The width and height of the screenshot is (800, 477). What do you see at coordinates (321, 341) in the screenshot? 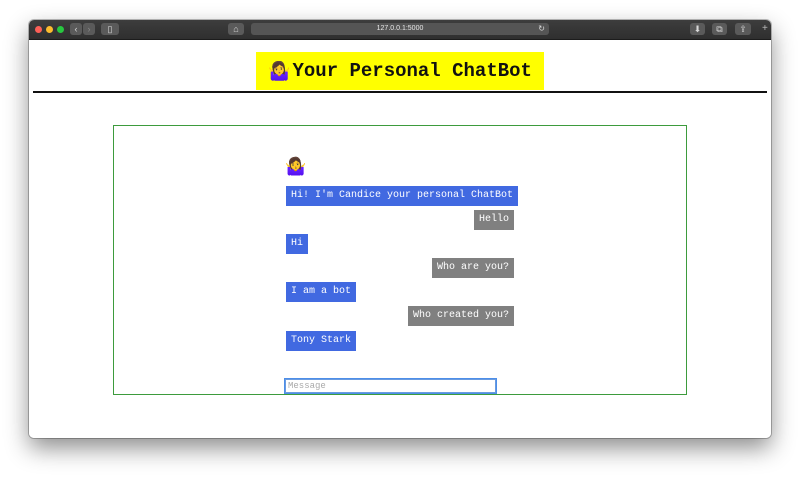
I see `bot-message: Tony Stark` at bounding box center [321, 341].